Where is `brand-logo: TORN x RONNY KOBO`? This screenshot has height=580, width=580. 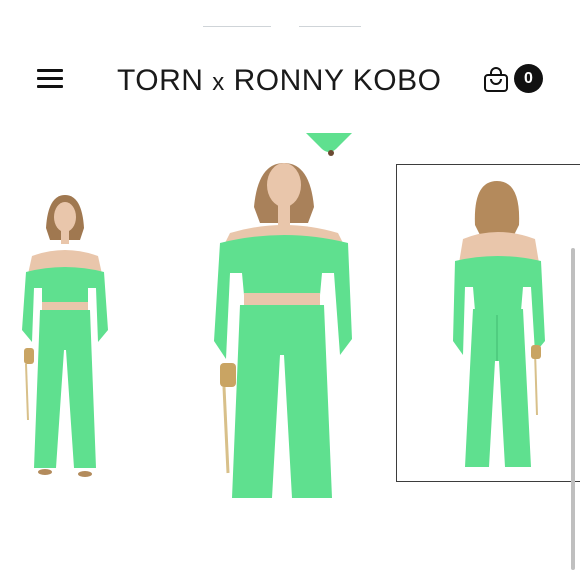
brand-logo: TORN x RONNY KOBO is located at coordinates (279, 81).